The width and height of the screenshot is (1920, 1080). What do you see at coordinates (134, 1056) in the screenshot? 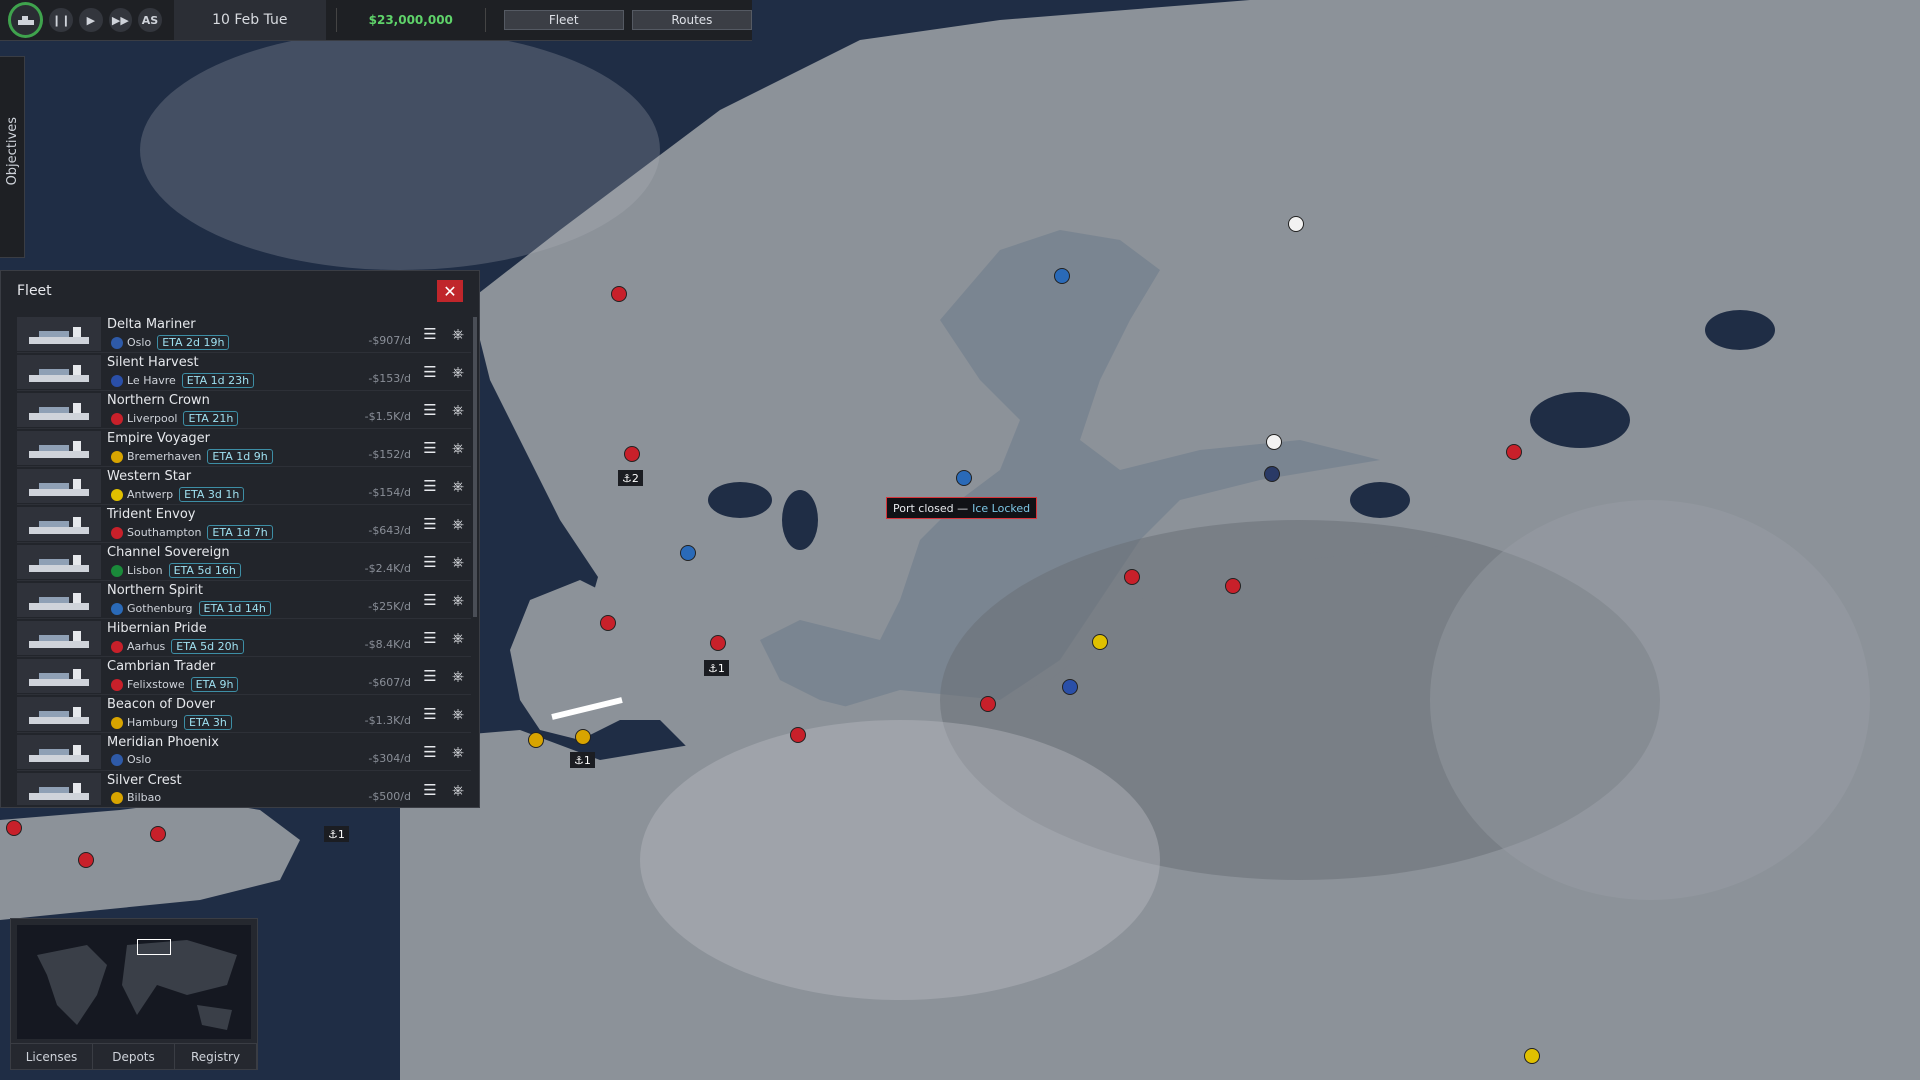
I see `depots-button: Depots` at bounding box center [134, 1056].